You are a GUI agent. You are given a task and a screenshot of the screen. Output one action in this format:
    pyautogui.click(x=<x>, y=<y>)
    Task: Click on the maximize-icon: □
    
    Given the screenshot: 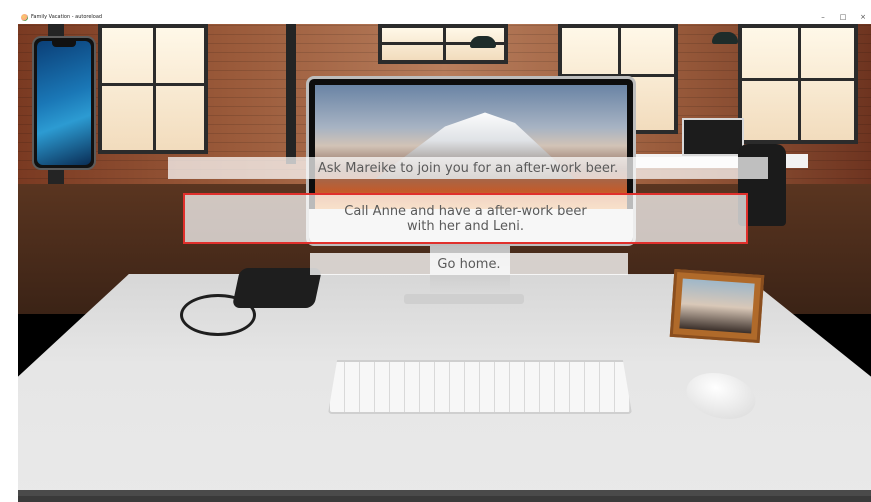 What is the action you would take?
    pyautogui.click(x=843, y=17)
    